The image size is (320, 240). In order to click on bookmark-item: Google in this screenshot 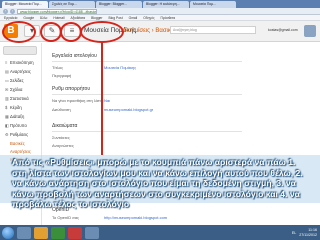, I will do `click(28, 18)`.